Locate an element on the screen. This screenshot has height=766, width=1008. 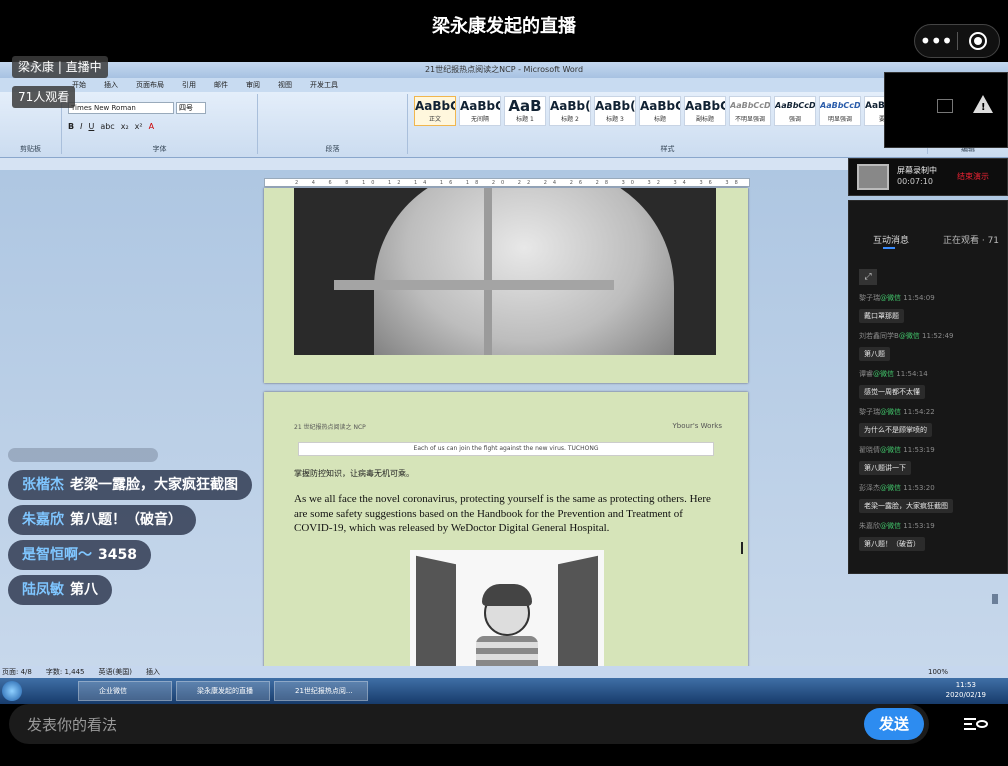
active-tab-underline is located at coordinates (889, 248).